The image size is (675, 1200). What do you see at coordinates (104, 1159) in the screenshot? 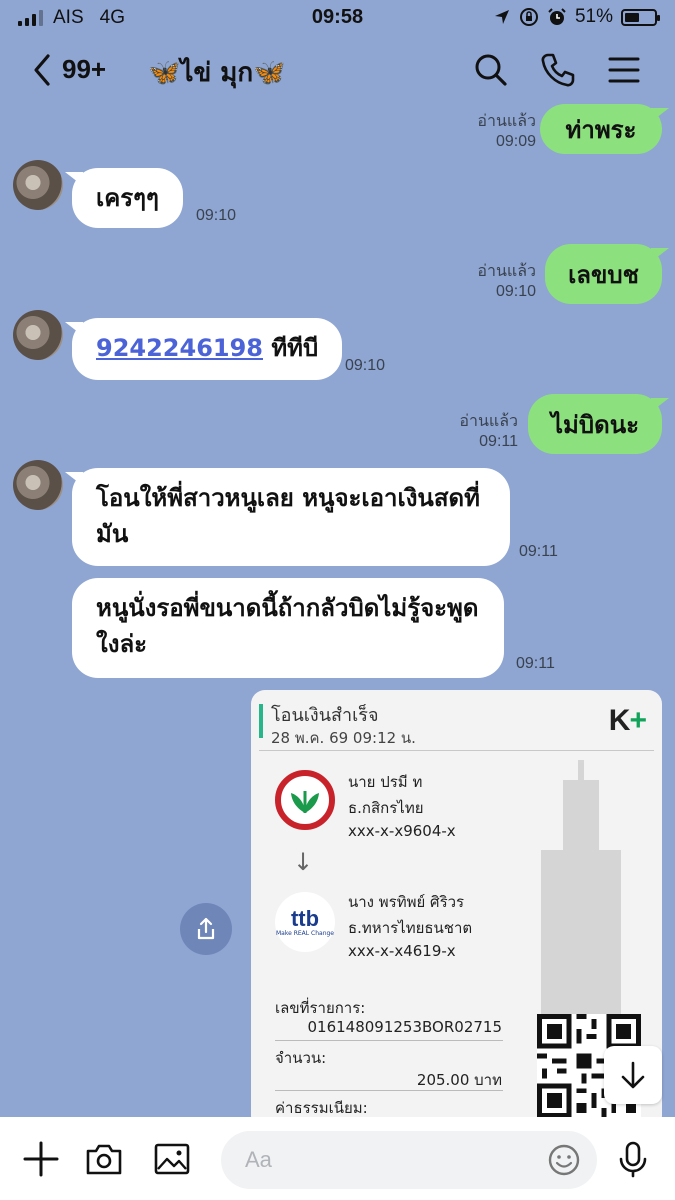
I see `camera-icon` at bounding box center [104, 1159].